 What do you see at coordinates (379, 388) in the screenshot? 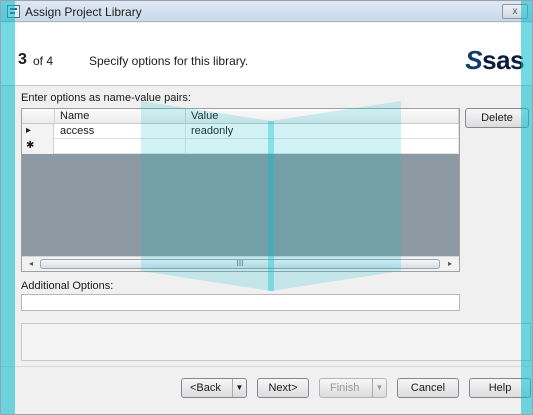
I see `finish-dropdown-icon: ▼` at bounding box center [379, 388].